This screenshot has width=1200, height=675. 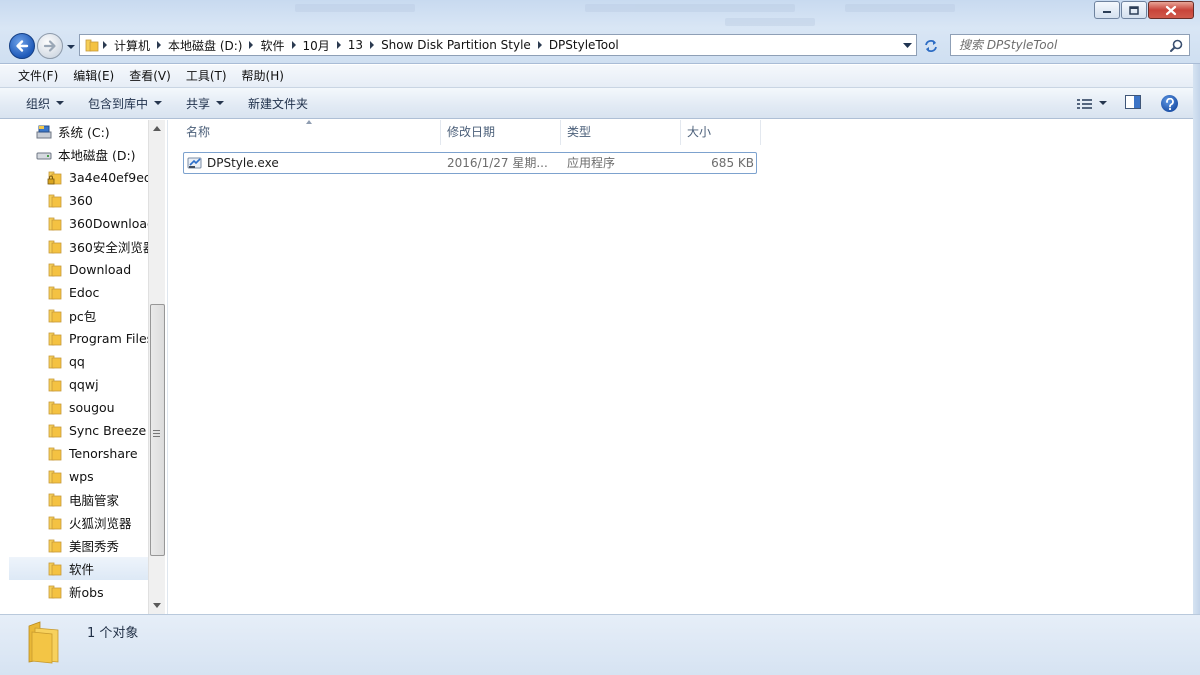 What do you see at coordinates (272, 45) in the screenshot?
I see `breadcrumb-software: 软件` at bounding box center [272, 45].